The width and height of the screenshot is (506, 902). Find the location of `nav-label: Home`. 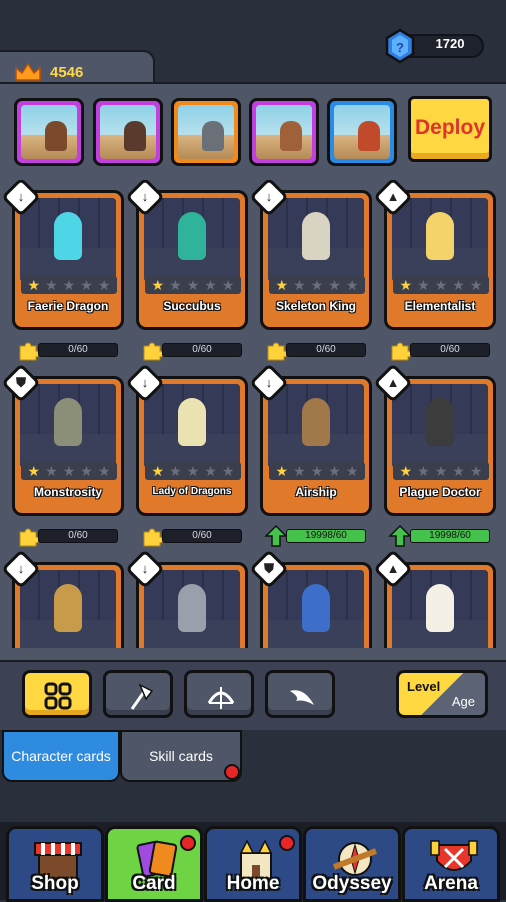

nav-label: Home is located at coordinates (253, 883).